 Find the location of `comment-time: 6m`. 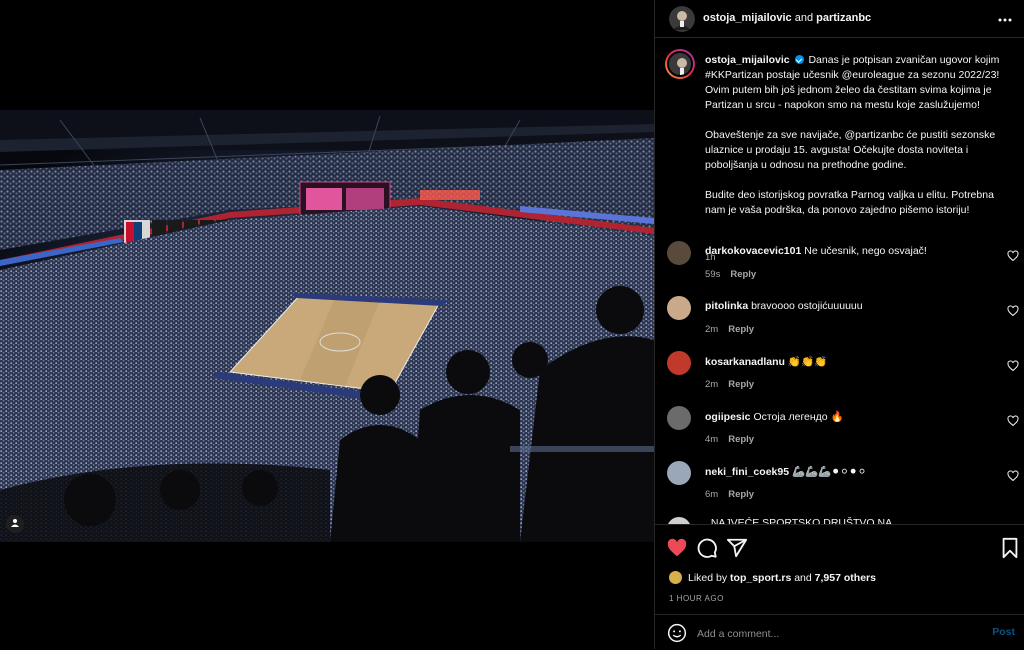

comment-time: 6m is located at coordinates (712, 494).